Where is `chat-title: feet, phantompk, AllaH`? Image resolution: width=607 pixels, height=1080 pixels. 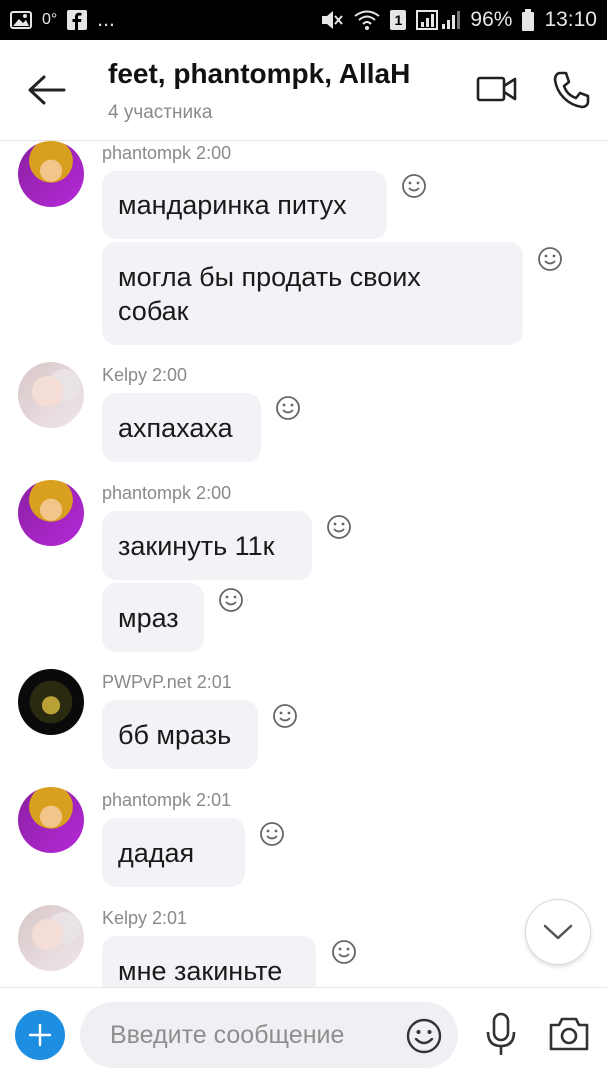
chat-title: feet, phantompk, AllaH is located at coordinates (259, 74).